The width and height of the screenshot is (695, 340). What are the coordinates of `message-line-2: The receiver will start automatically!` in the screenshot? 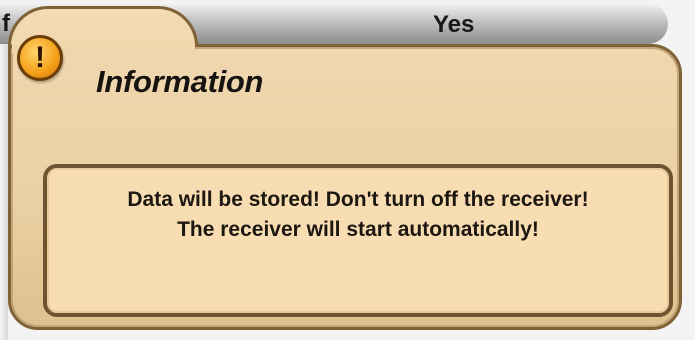 It's located at (358, 229).